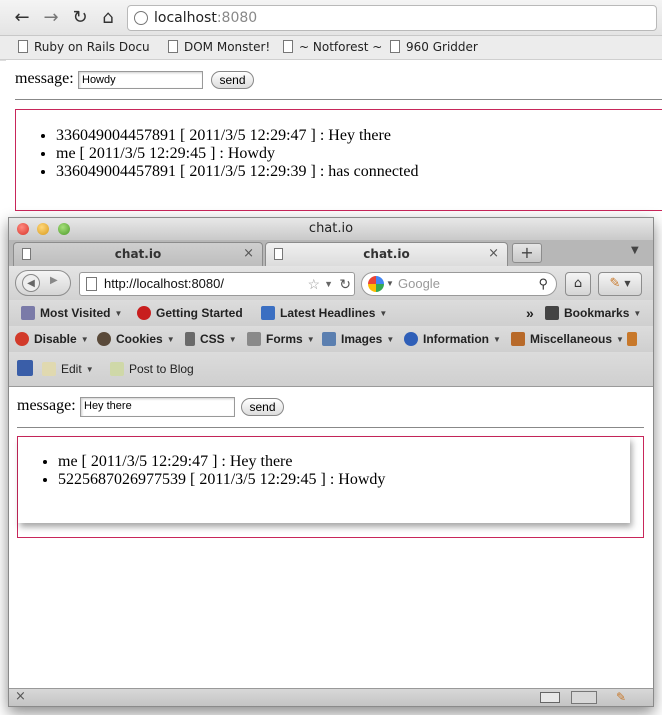 This screenshot has height=715, width=662. What do you see at coordinates (44, 78) in the screenshot?
I see `message-label: message:` at bounding box center [44, 78].